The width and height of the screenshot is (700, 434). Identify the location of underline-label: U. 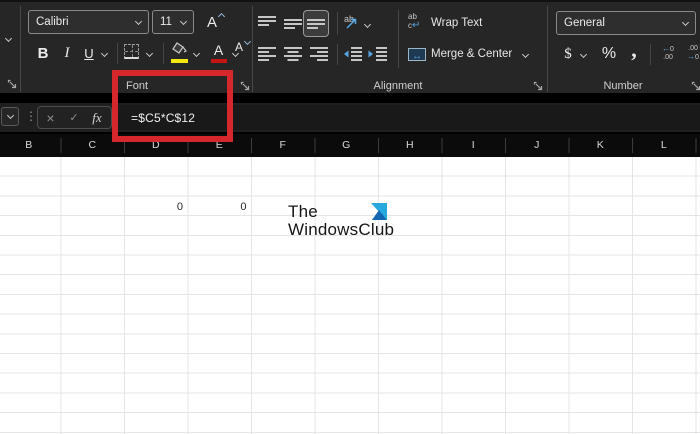
(89, 53).